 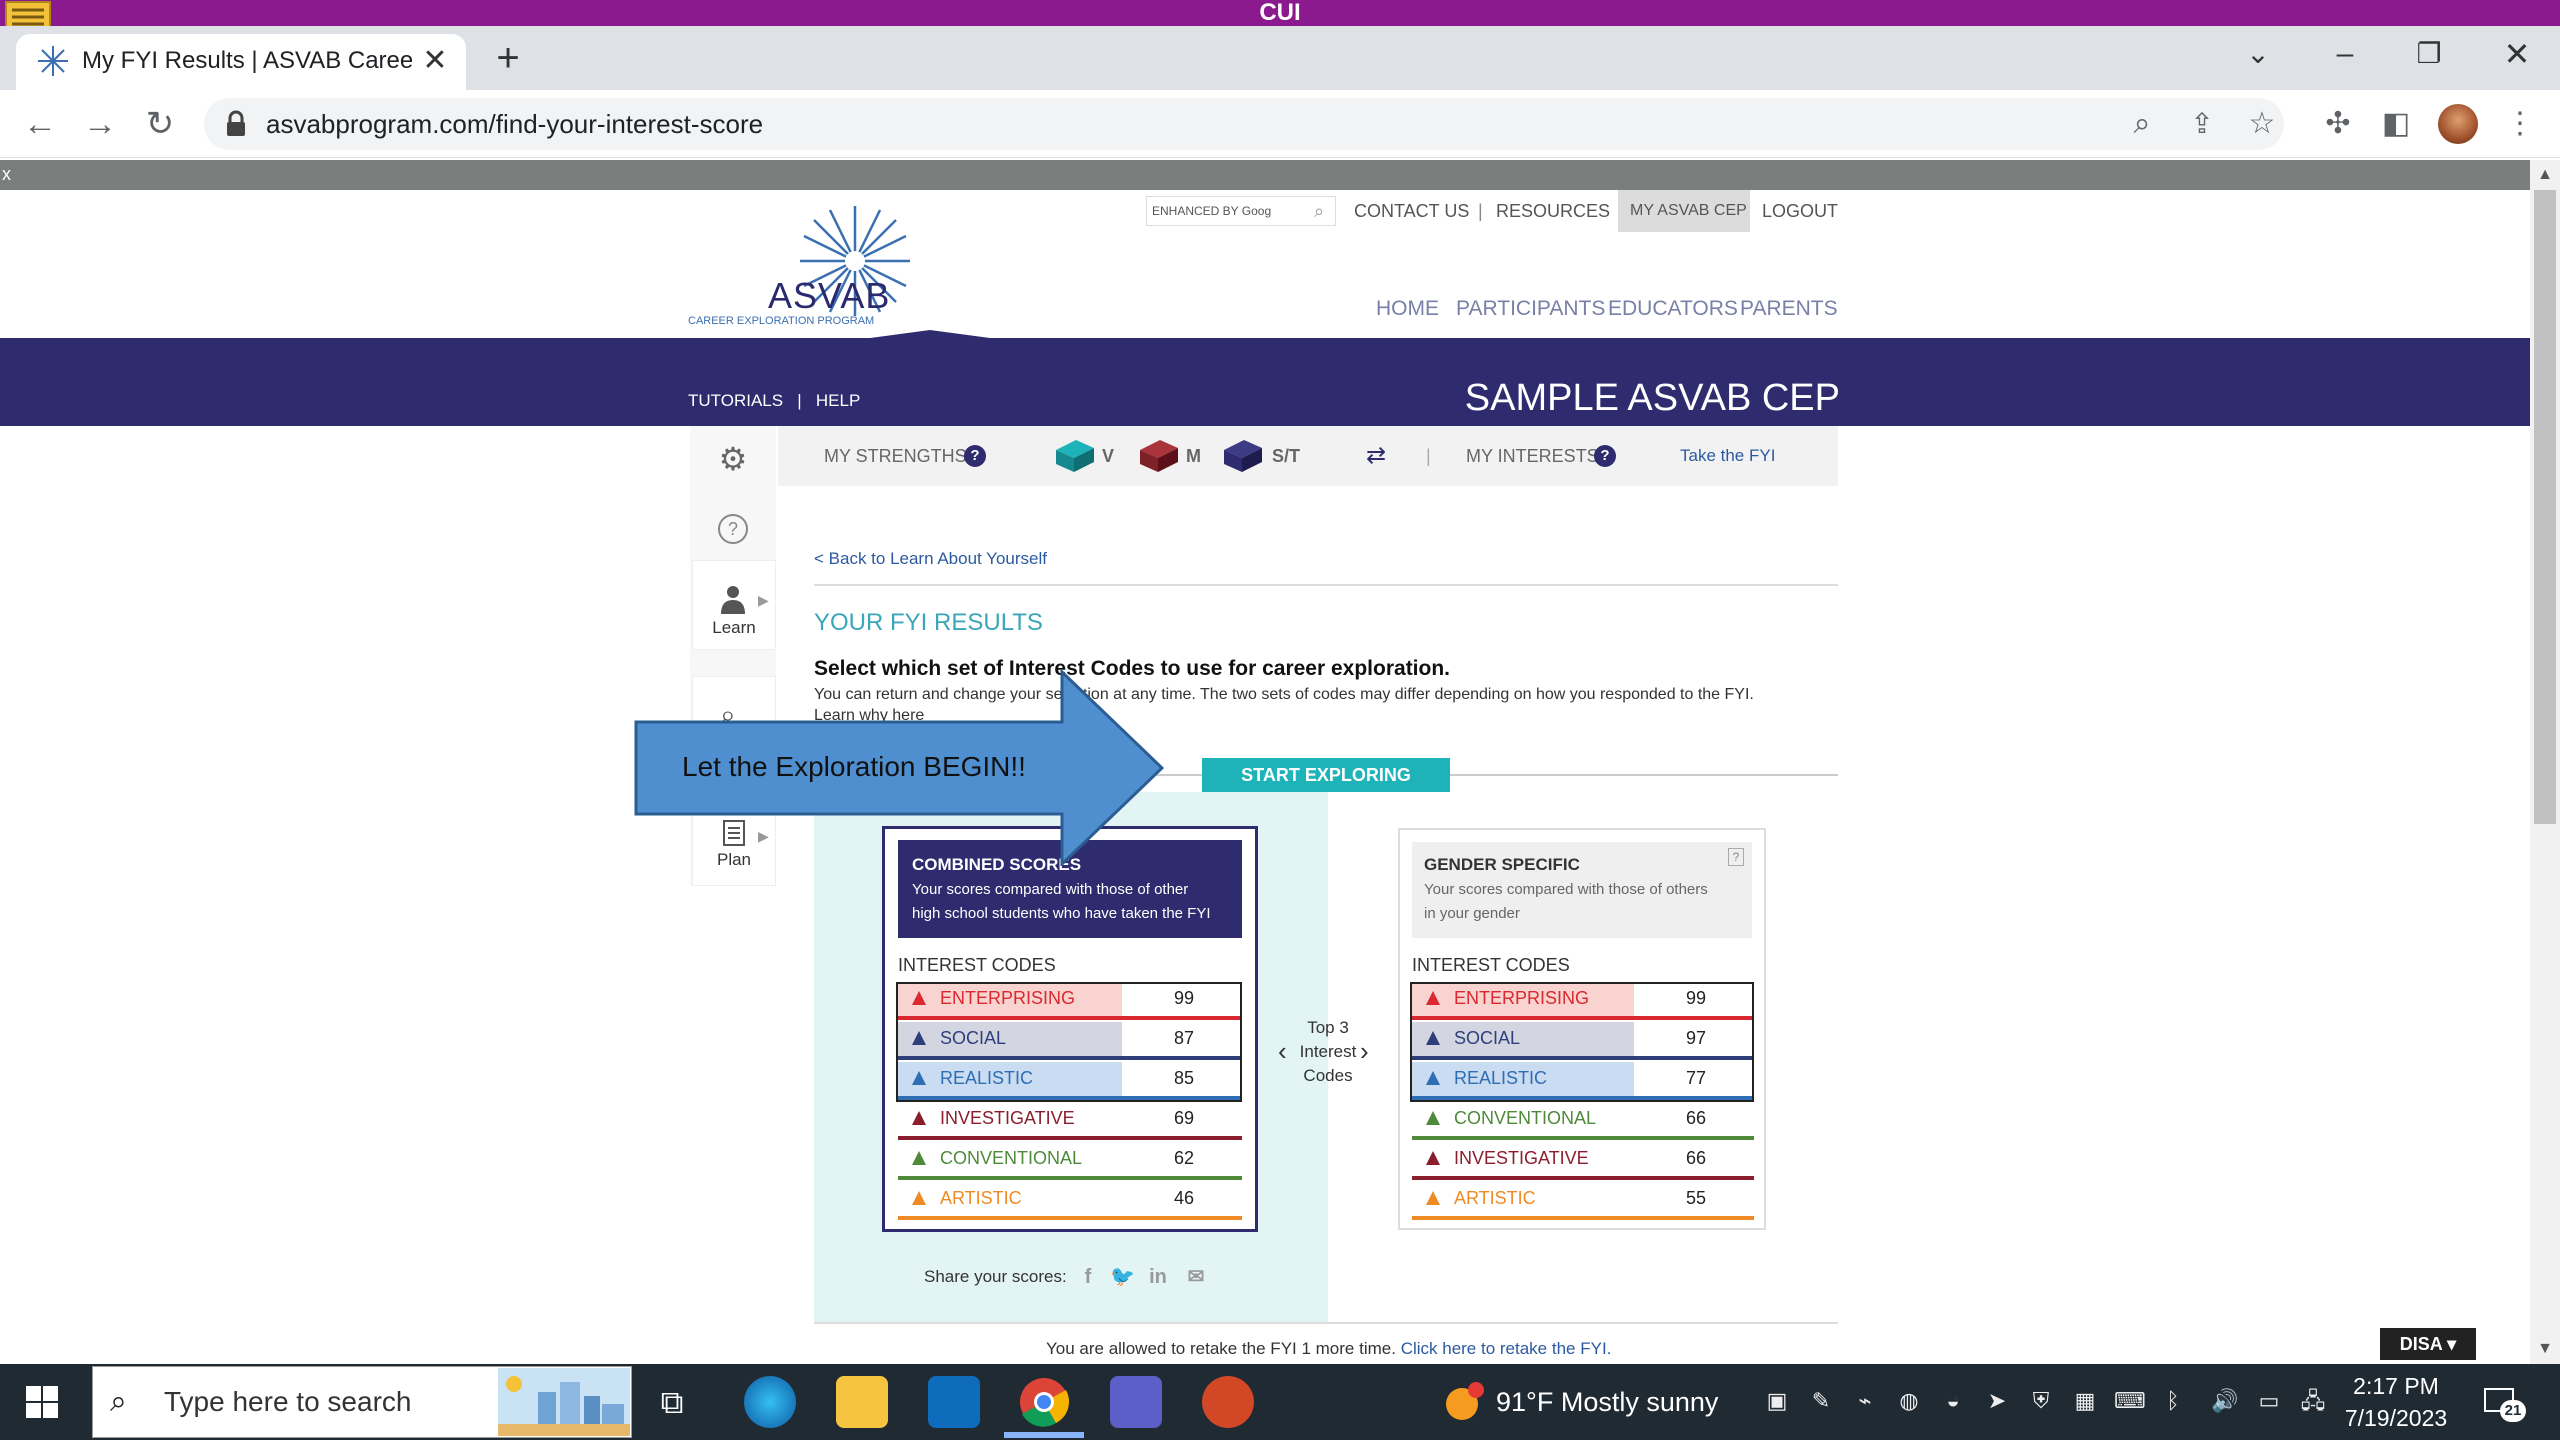 What do you see at coordinates (2429, 54) in the screenshot?
I see `restore-button: ❐` at bounding box center [2429, 54].